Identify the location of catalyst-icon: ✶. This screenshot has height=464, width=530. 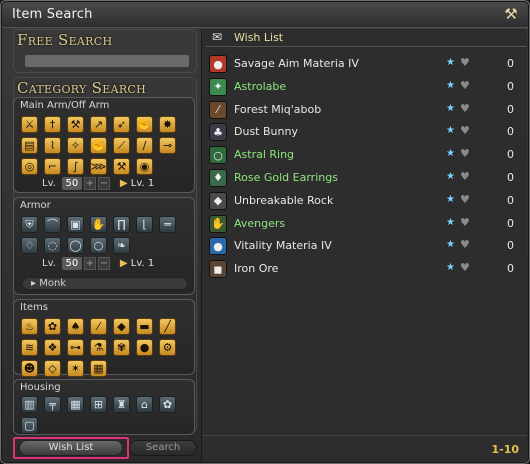
(75, 368).